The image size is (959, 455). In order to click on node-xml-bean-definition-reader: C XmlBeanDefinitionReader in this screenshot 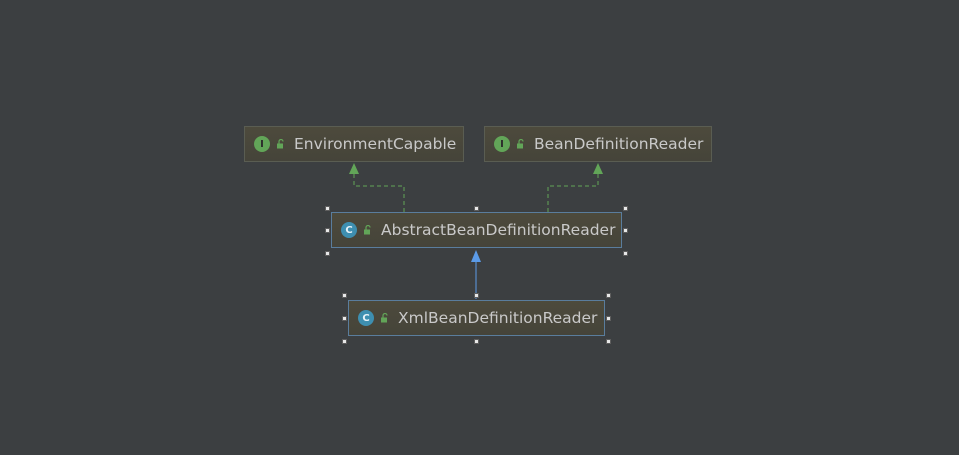, I will do `click(476, 318)`.